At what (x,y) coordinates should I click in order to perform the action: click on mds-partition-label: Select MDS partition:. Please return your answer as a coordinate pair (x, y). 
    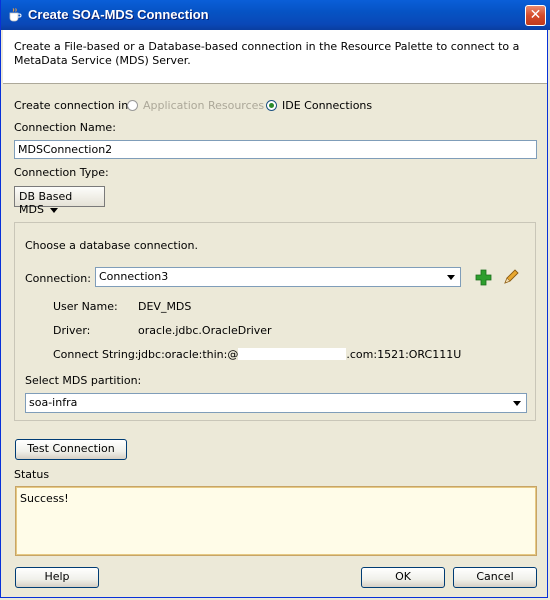
    Looking at the image, I should click on (83, 380).